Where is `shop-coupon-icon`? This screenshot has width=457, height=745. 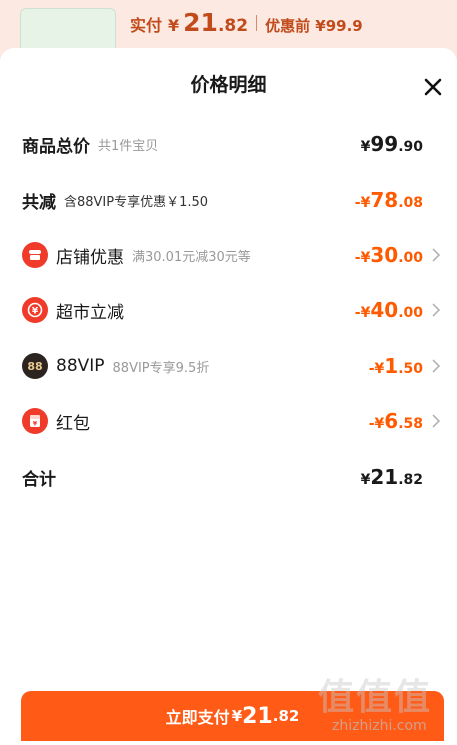
shop-coupon-icon is located at coordinates (35, 255).